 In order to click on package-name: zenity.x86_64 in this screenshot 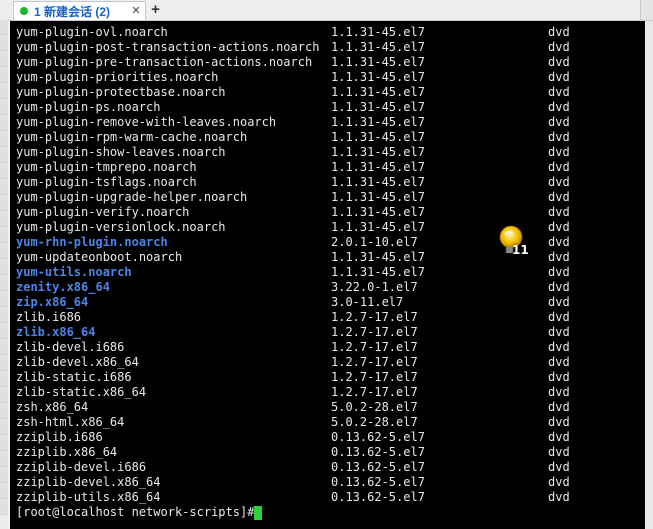, I will do `click(63, 287)`.